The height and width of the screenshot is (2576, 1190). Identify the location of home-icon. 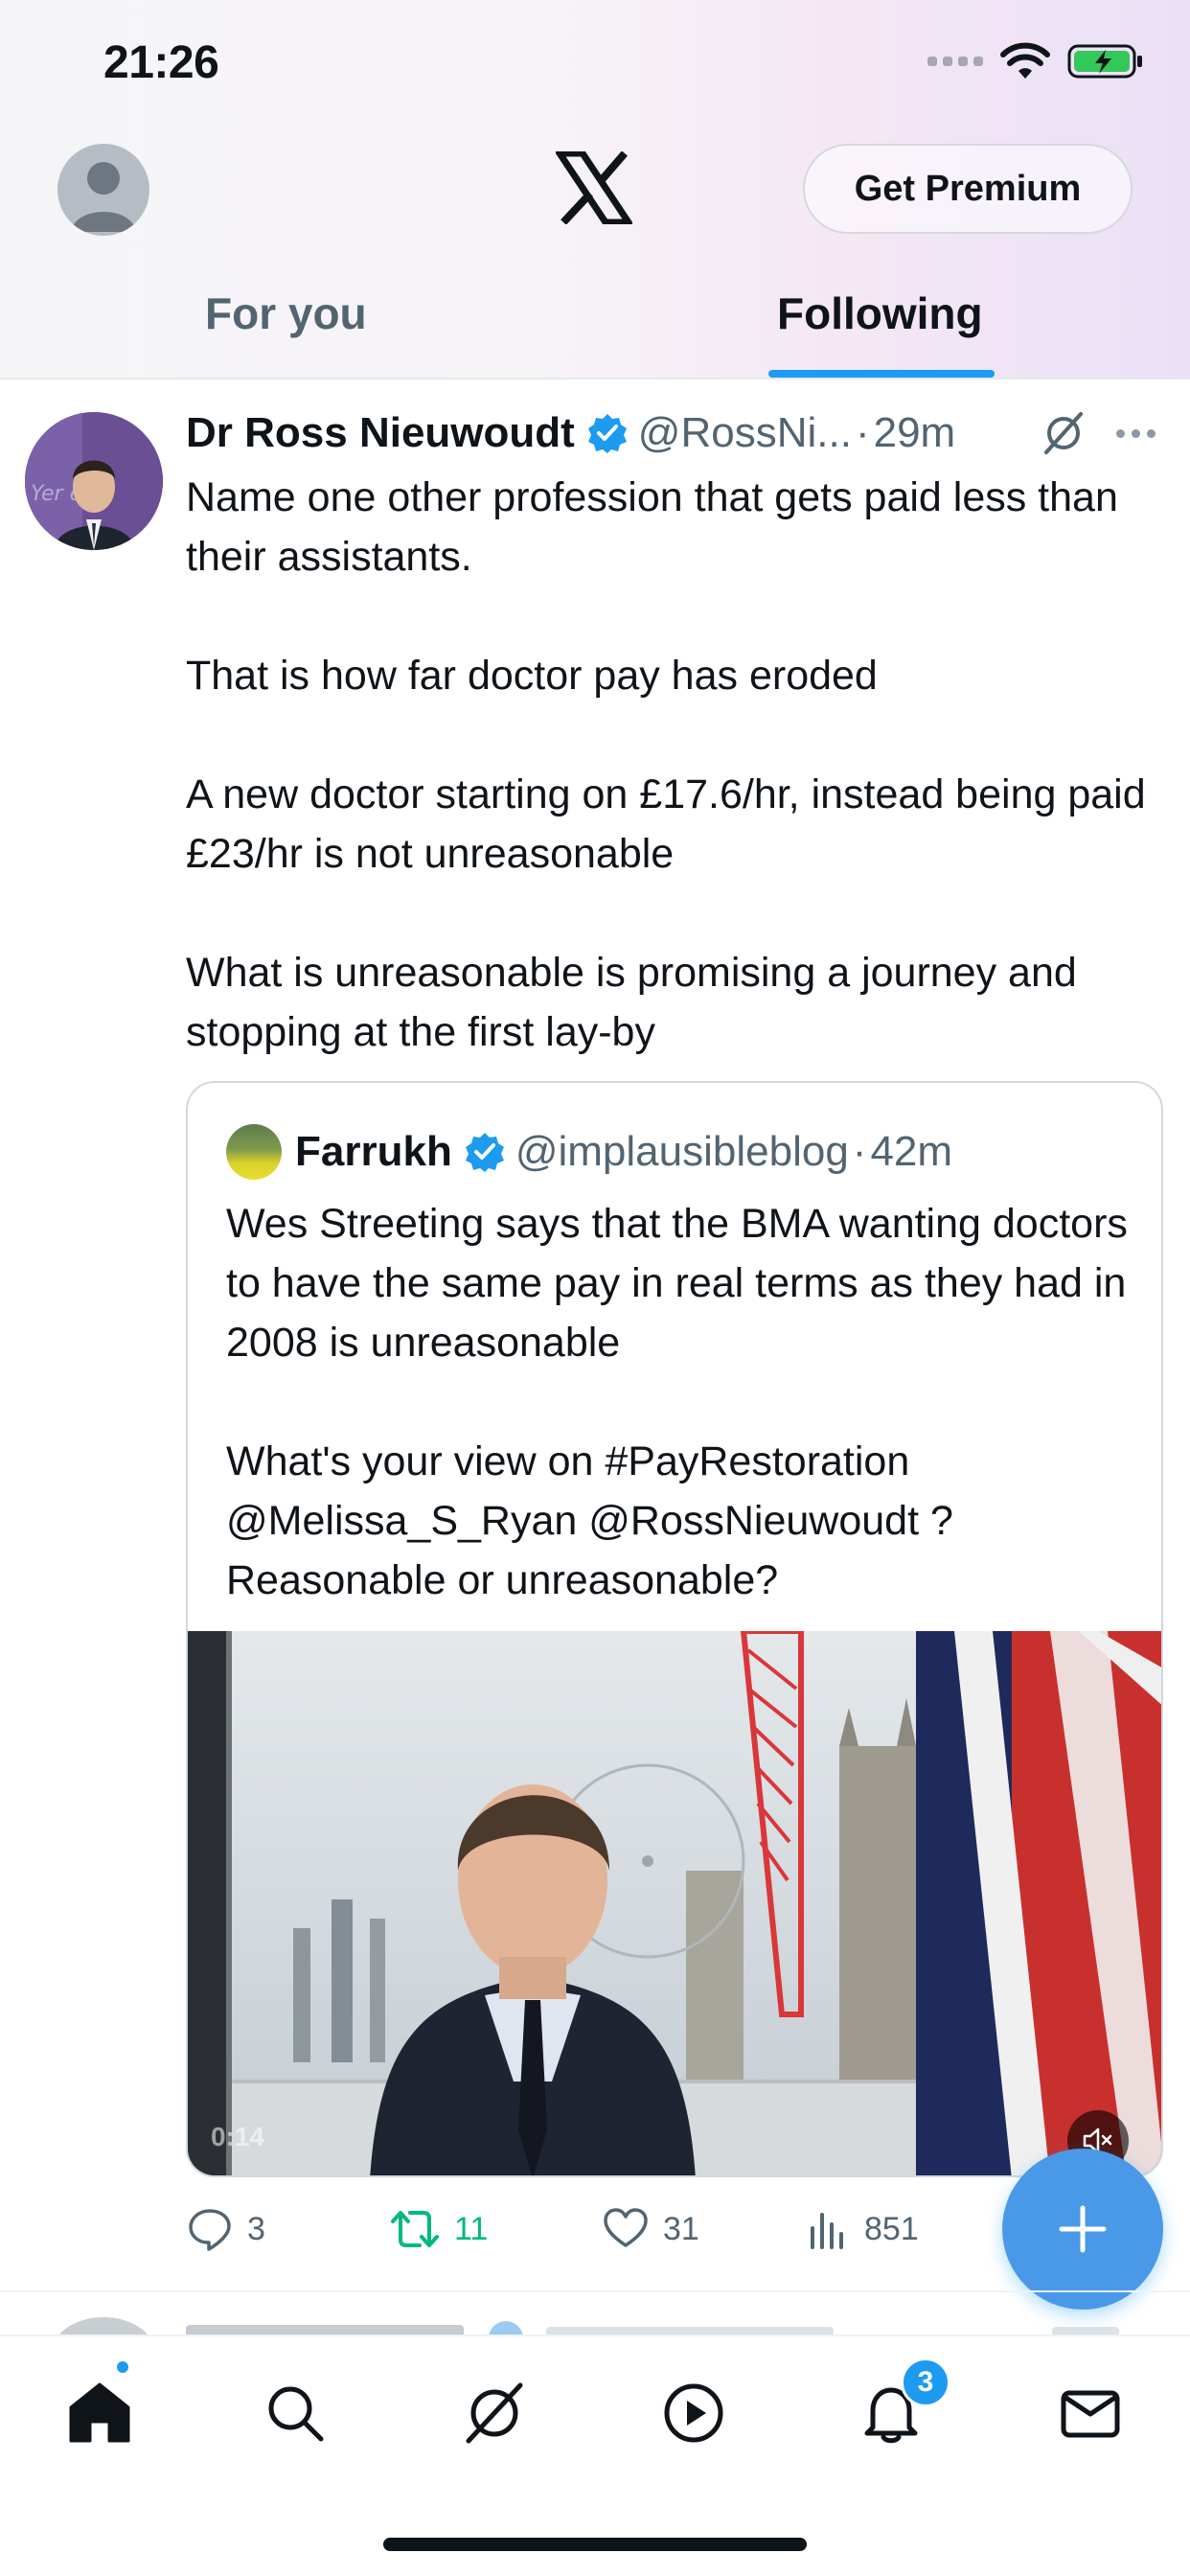
(99, 2412).